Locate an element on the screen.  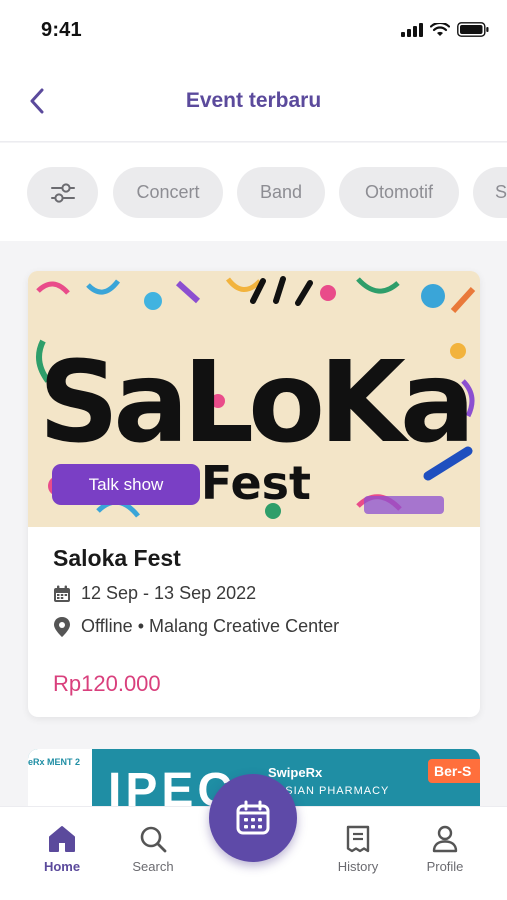
signal-icon is located at coordinates (412, 29).